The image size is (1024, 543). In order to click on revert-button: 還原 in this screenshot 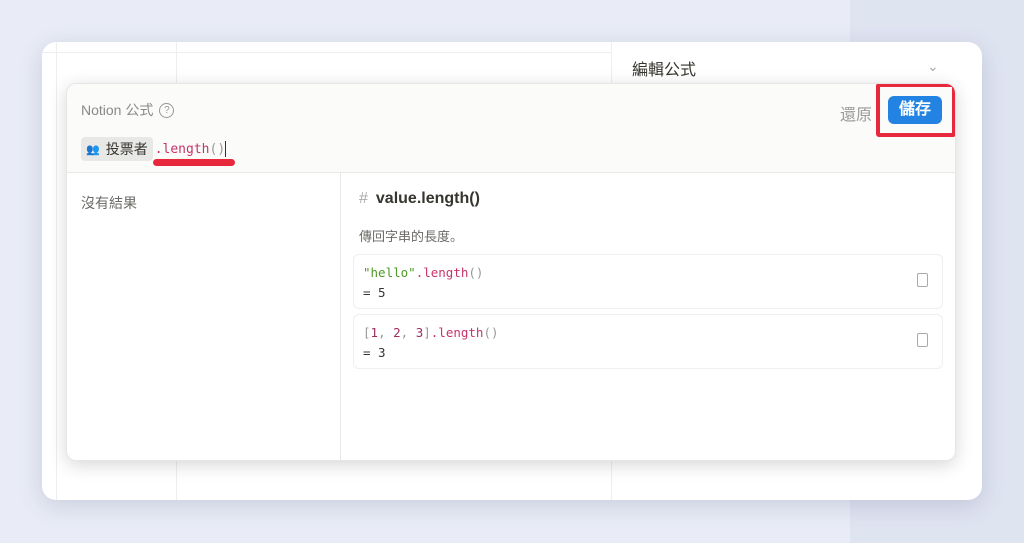, I will do `click(856, 113)`.